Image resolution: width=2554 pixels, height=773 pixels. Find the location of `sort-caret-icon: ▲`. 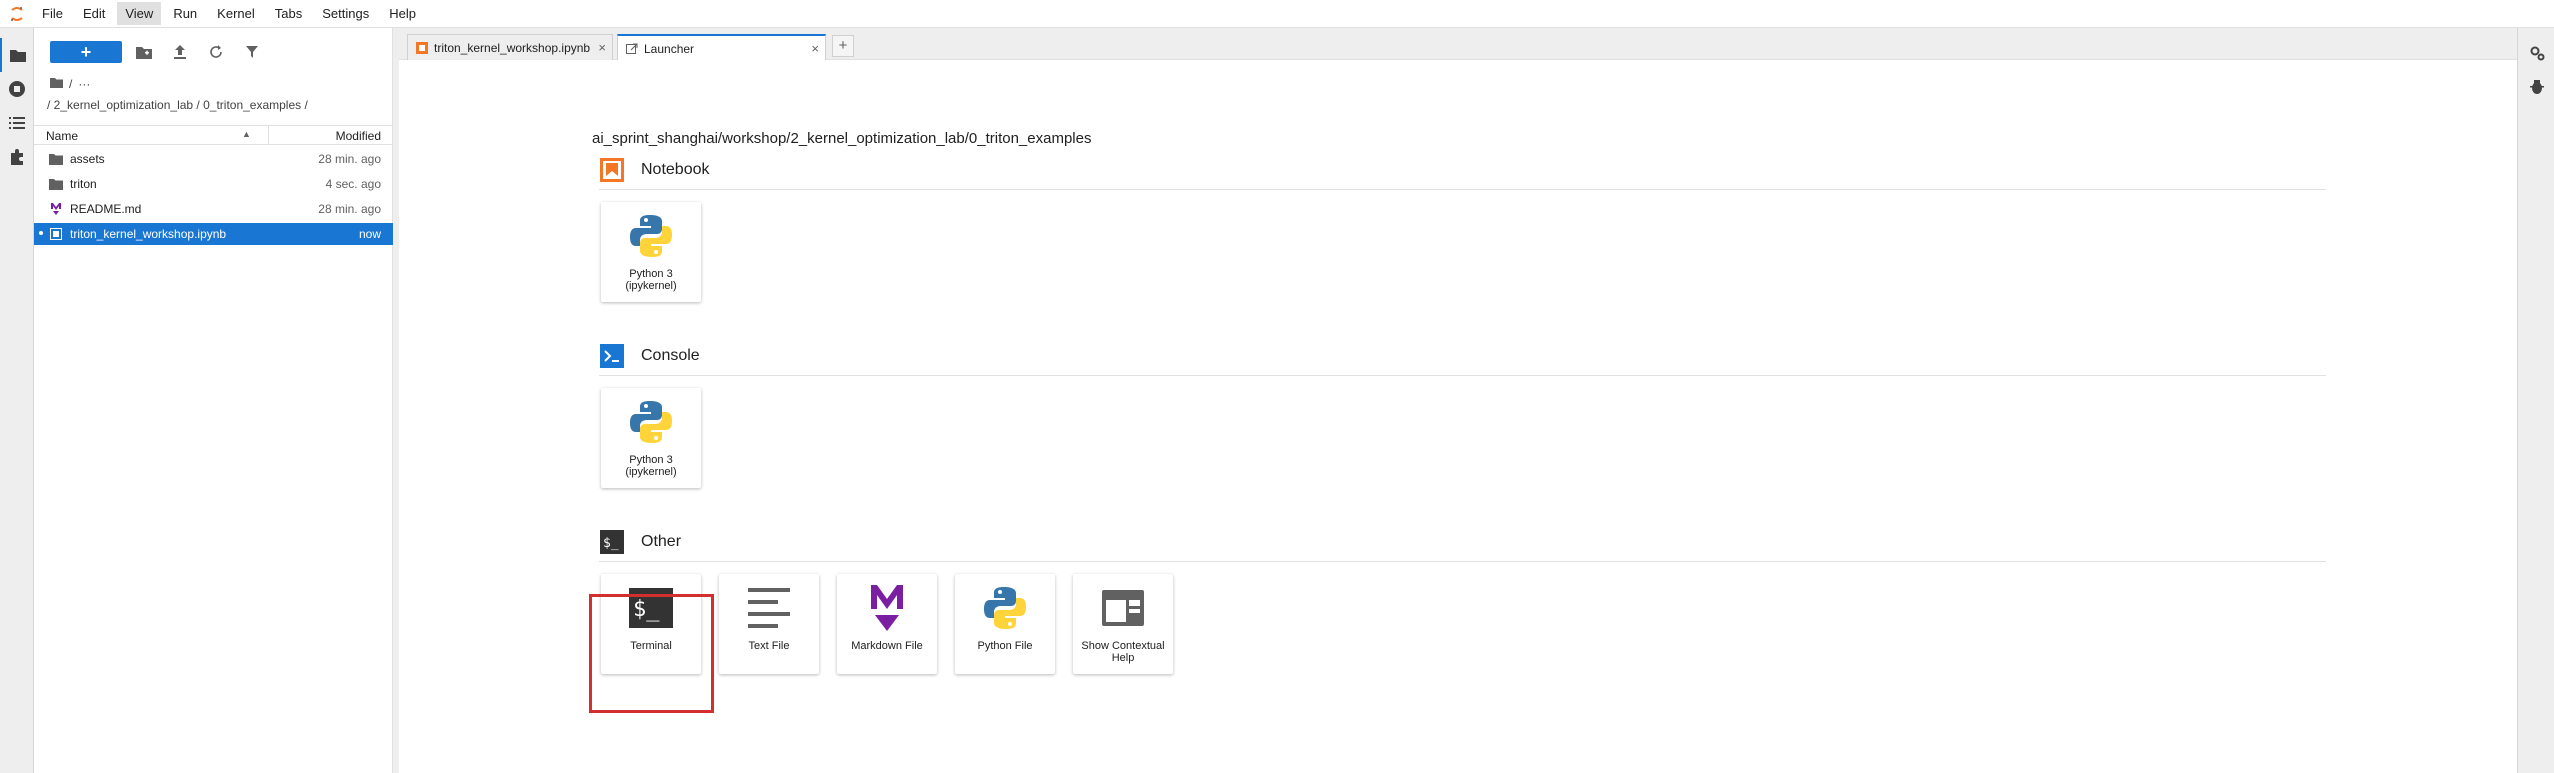

sort-caret-icon: ▲ is located at coordinates (246, 134).